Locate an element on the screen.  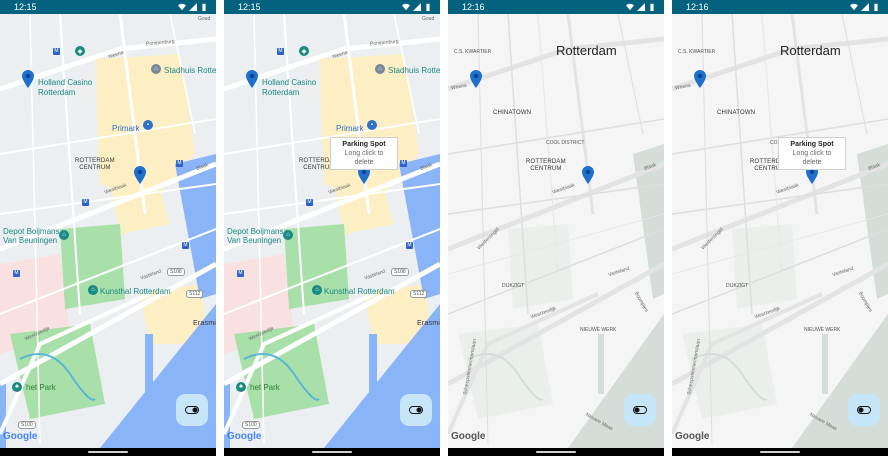
area-label-cool-district: COOL DISTRICT is located at coordinates (565, 143).